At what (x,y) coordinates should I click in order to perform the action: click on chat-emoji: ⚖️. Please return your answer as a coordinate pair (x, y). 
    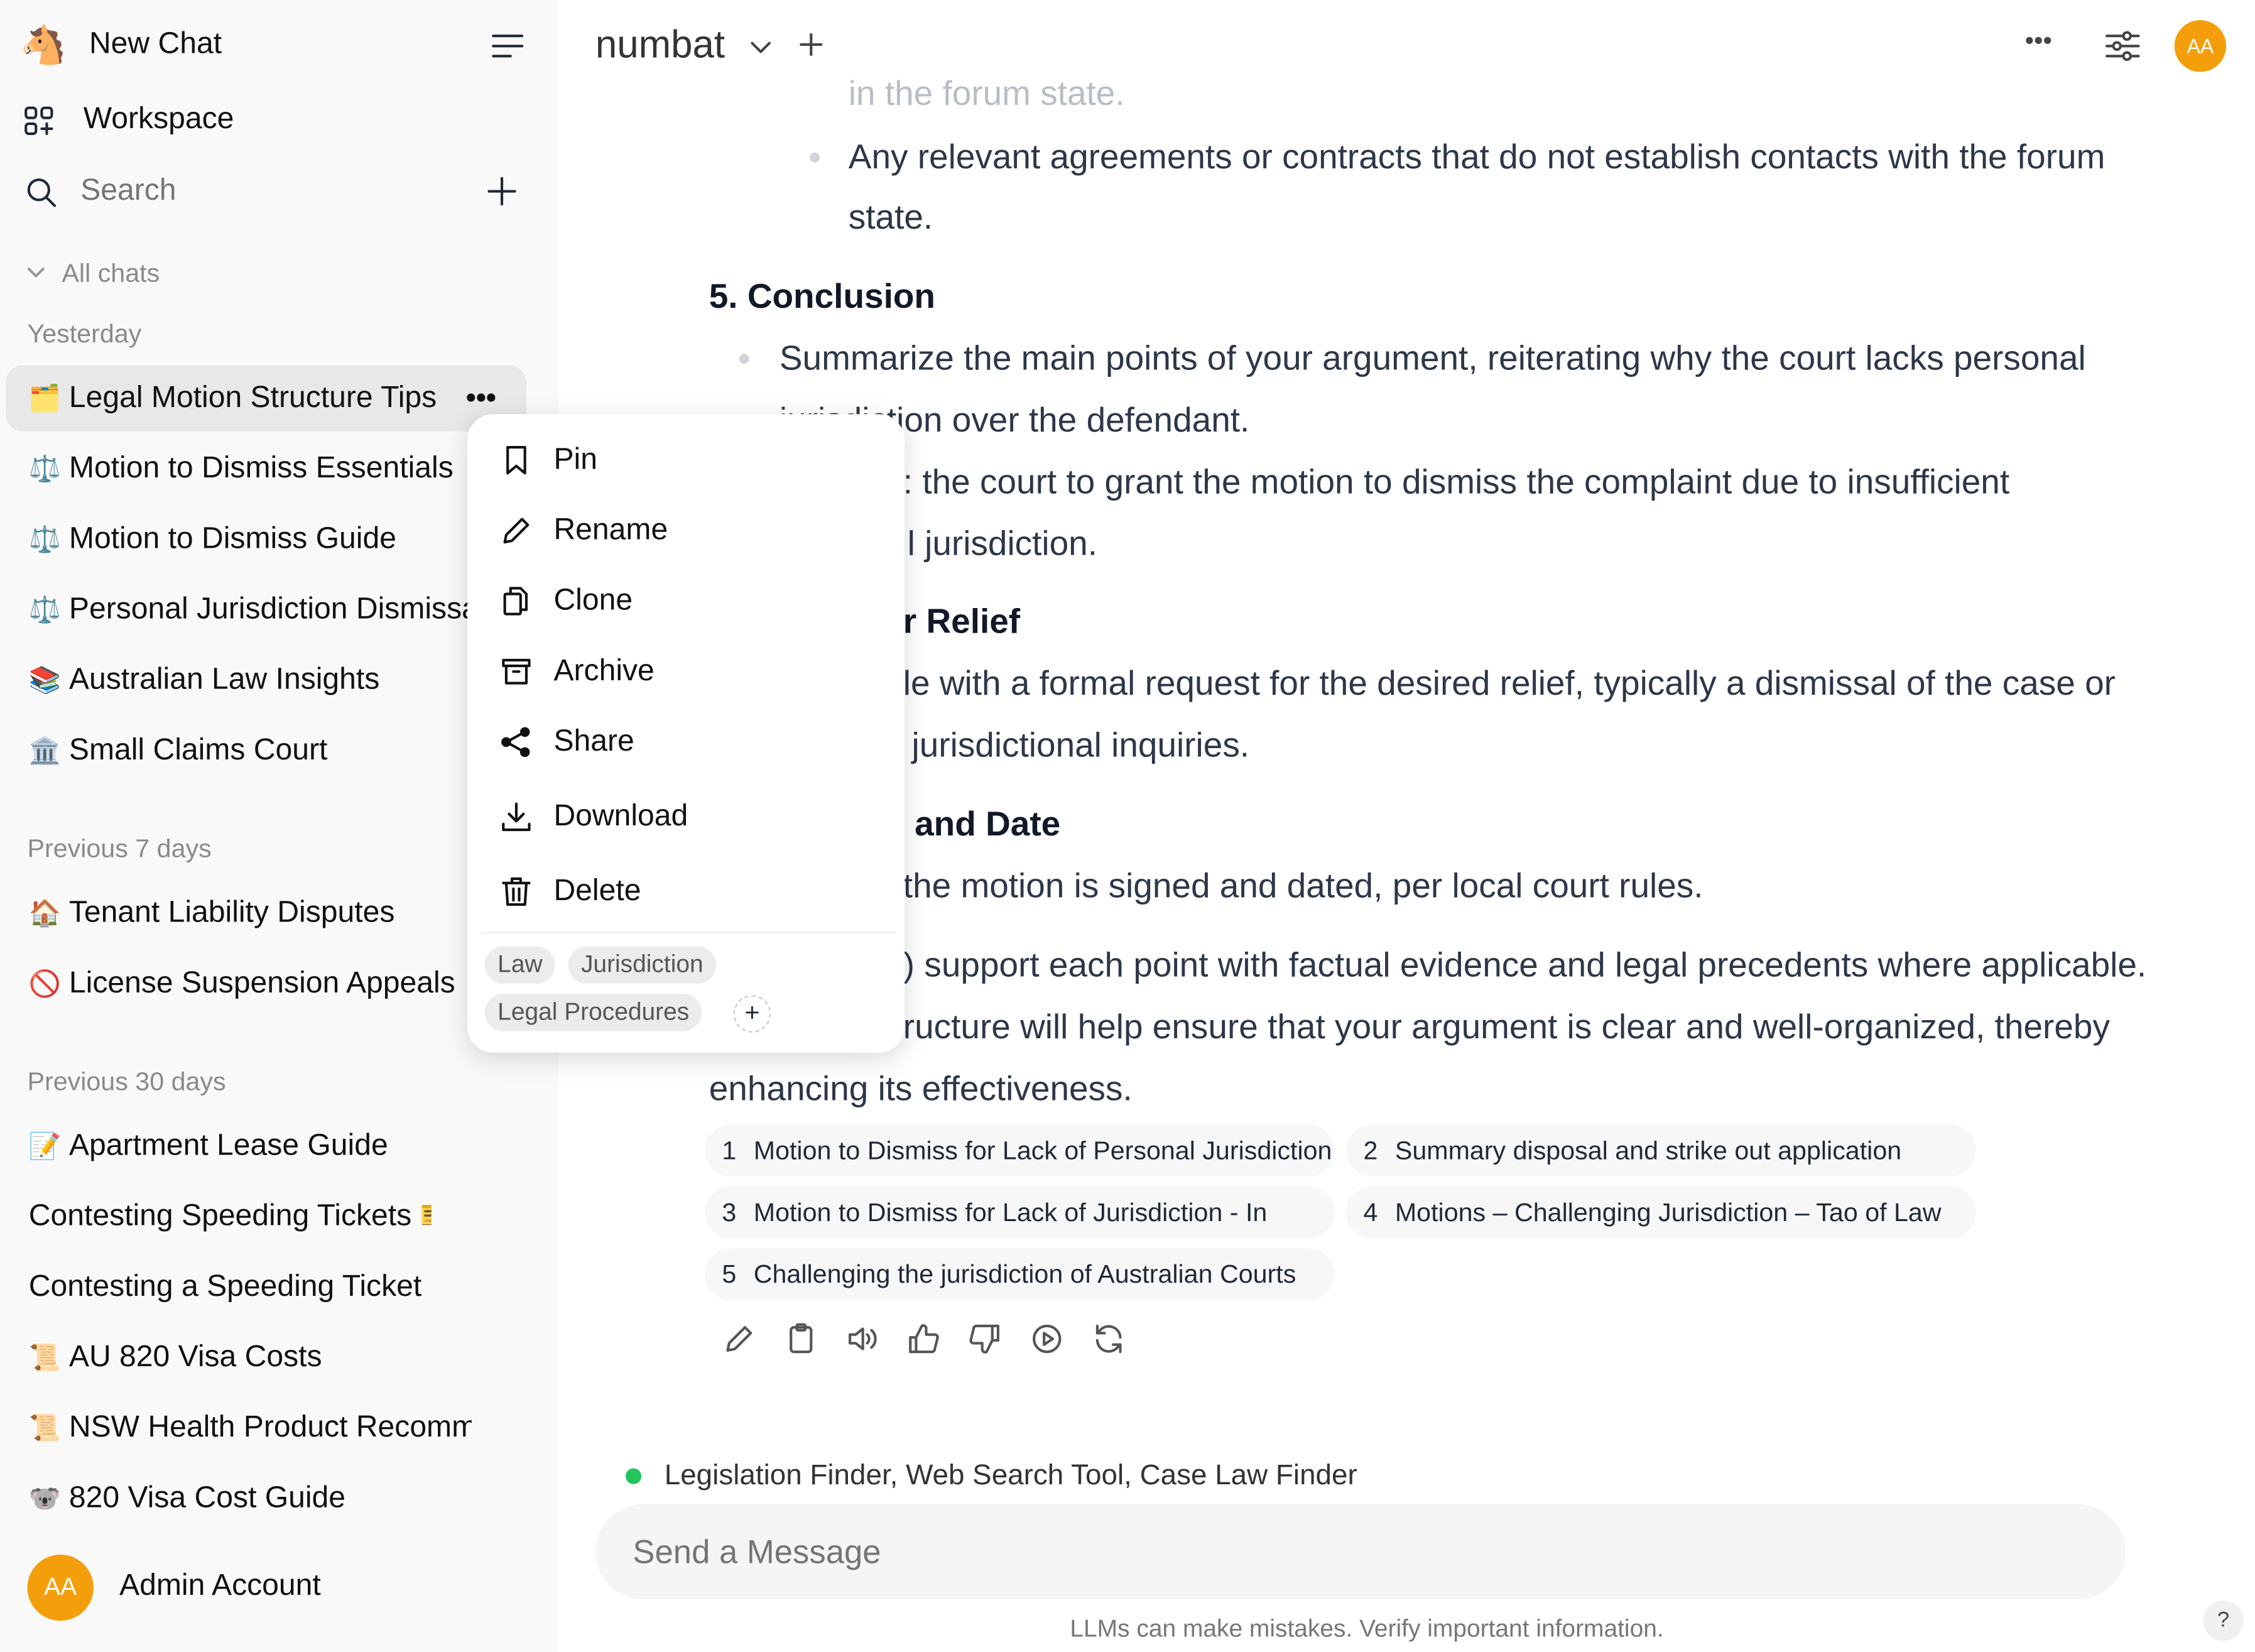
    Looking at the image, I should click on (45, 468).